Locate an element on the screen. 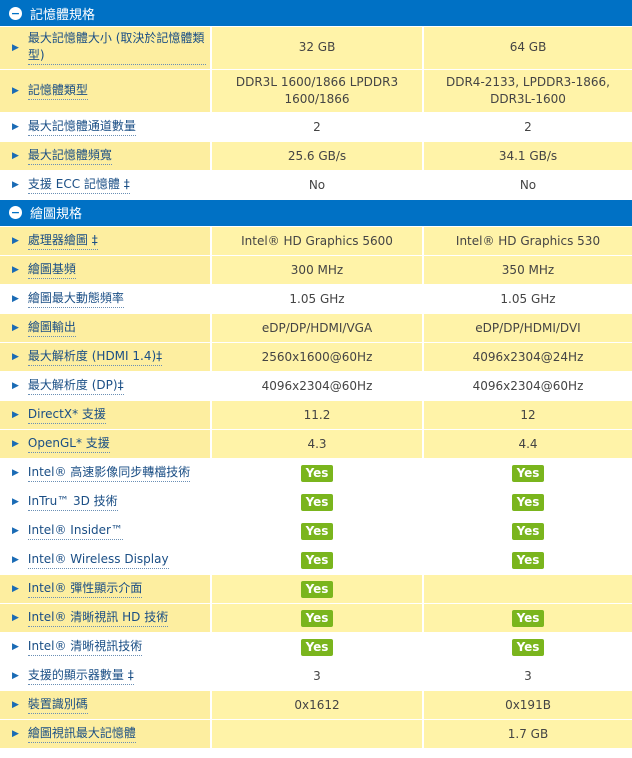  spec-label-cell: ▶ 支援的顯示器數量 ‡ is located at coordinates (106, 676).